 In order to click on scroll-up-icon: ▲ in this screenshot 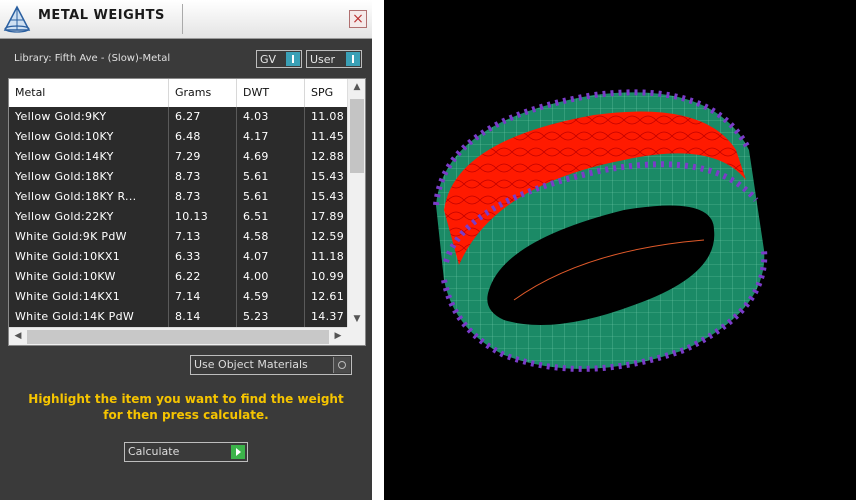, I will do `click(356, 87)`.